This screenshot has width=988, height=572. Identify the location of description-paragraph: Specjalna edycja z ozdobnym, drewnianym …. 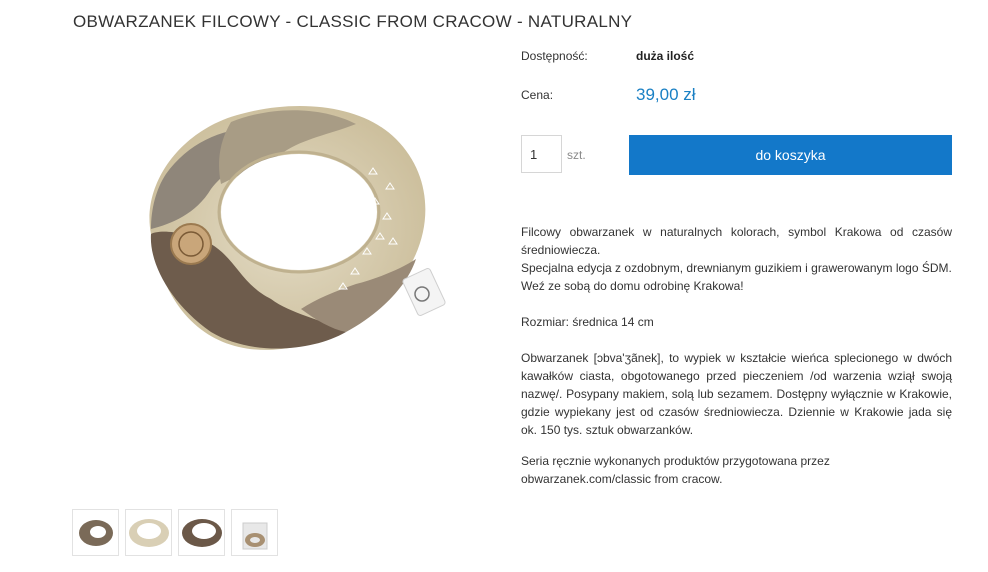
(736, 268).